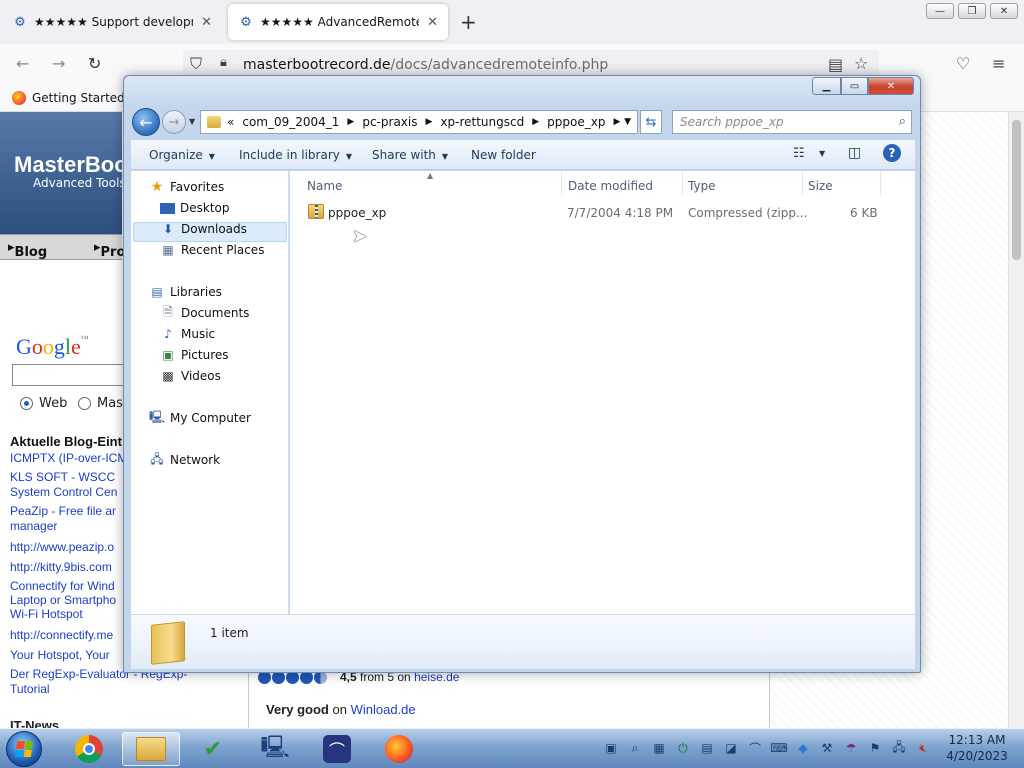 This screenshot has height=768, width=1024. Describe the element at coordinates (290, 122) in the screenshot. I see `breadcrumb-item: com_09_2004_1` at that location.